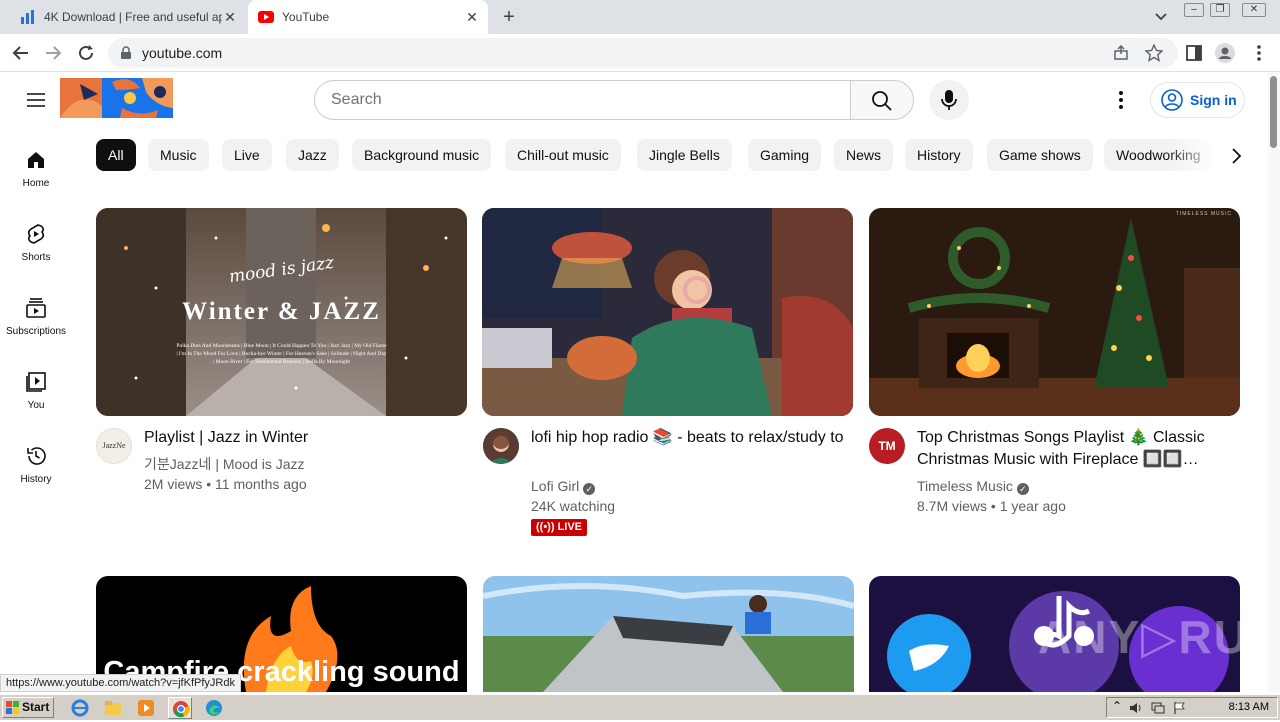 Image resolution: width=1280 pixels, height=722 pixels. I want to click on volume-icon, so click(1136, 708).